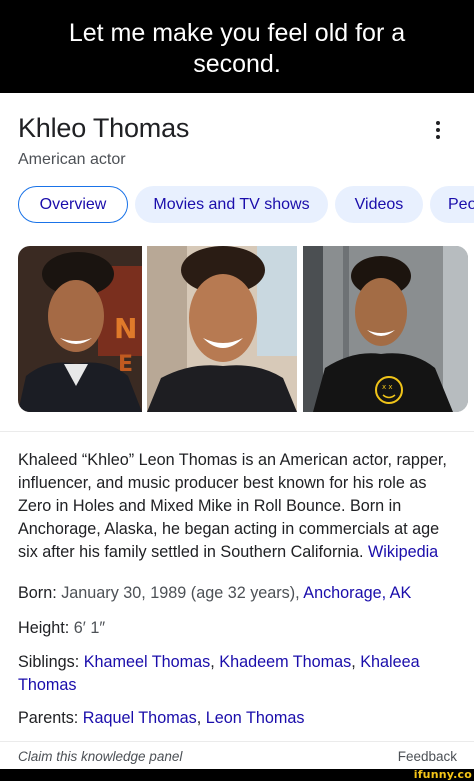 The image size is (474, 781). I want to click on panel-tabs: Overview Movies and TV shows Videos Peo, so click(246, 204).